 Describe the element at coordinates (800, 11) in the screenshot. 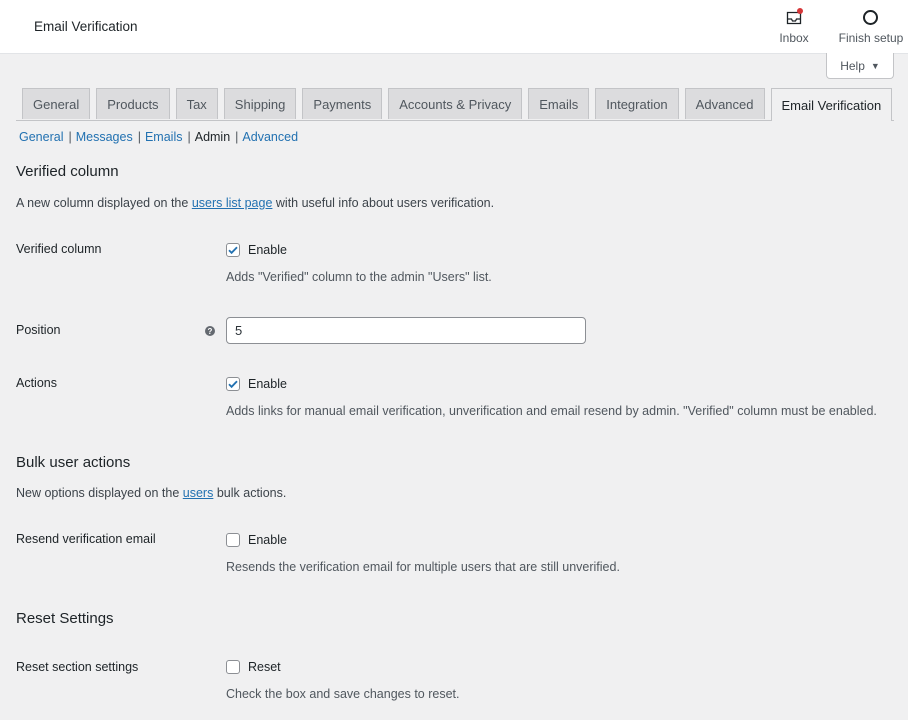

I see `notification-dot` at that location.